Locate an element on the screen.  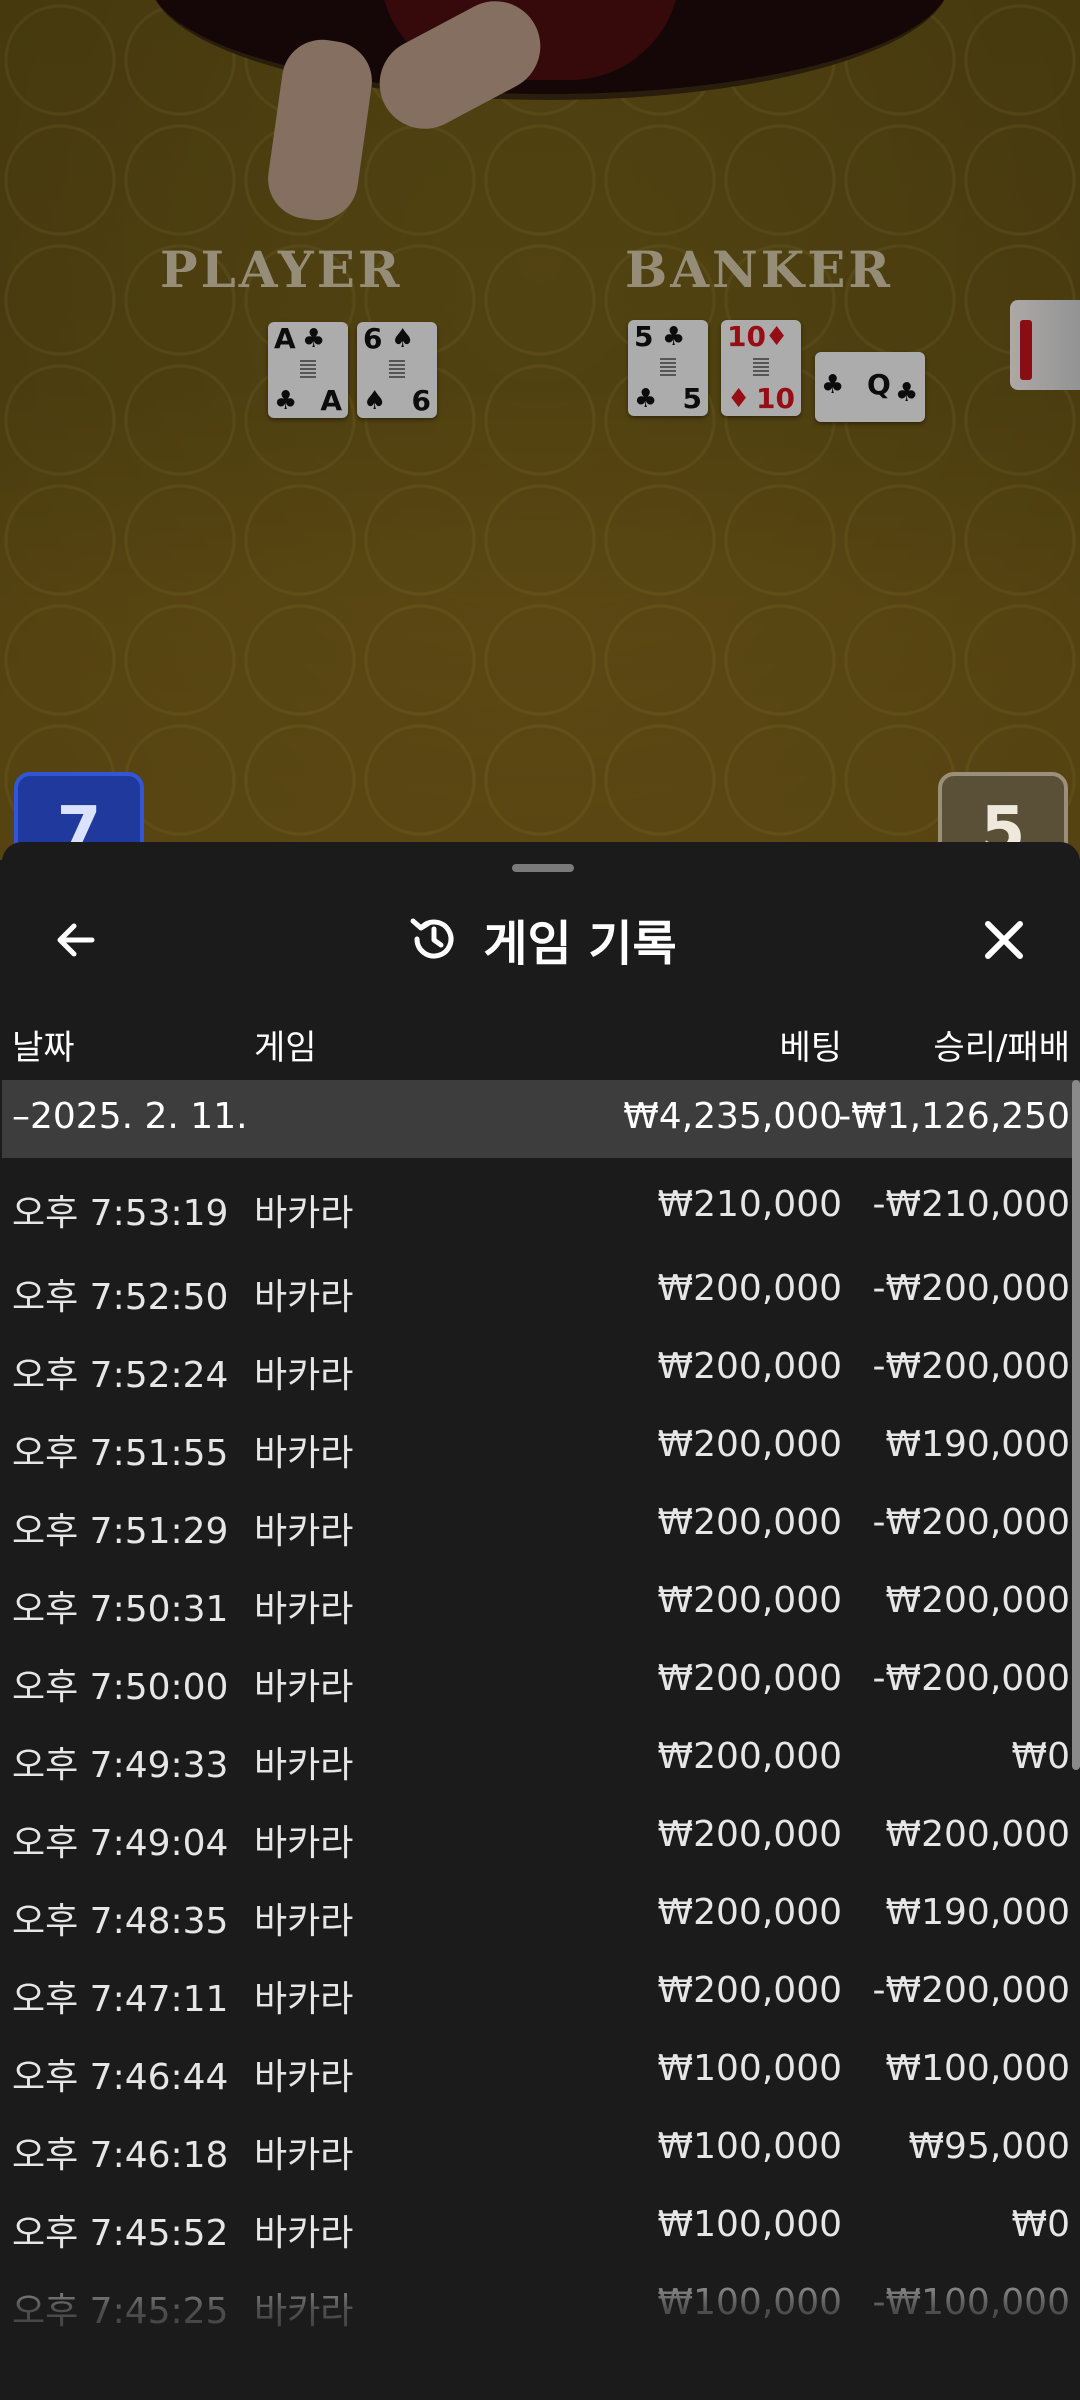
row-result: -₩210,000 is located at coordinates (971, 1204).